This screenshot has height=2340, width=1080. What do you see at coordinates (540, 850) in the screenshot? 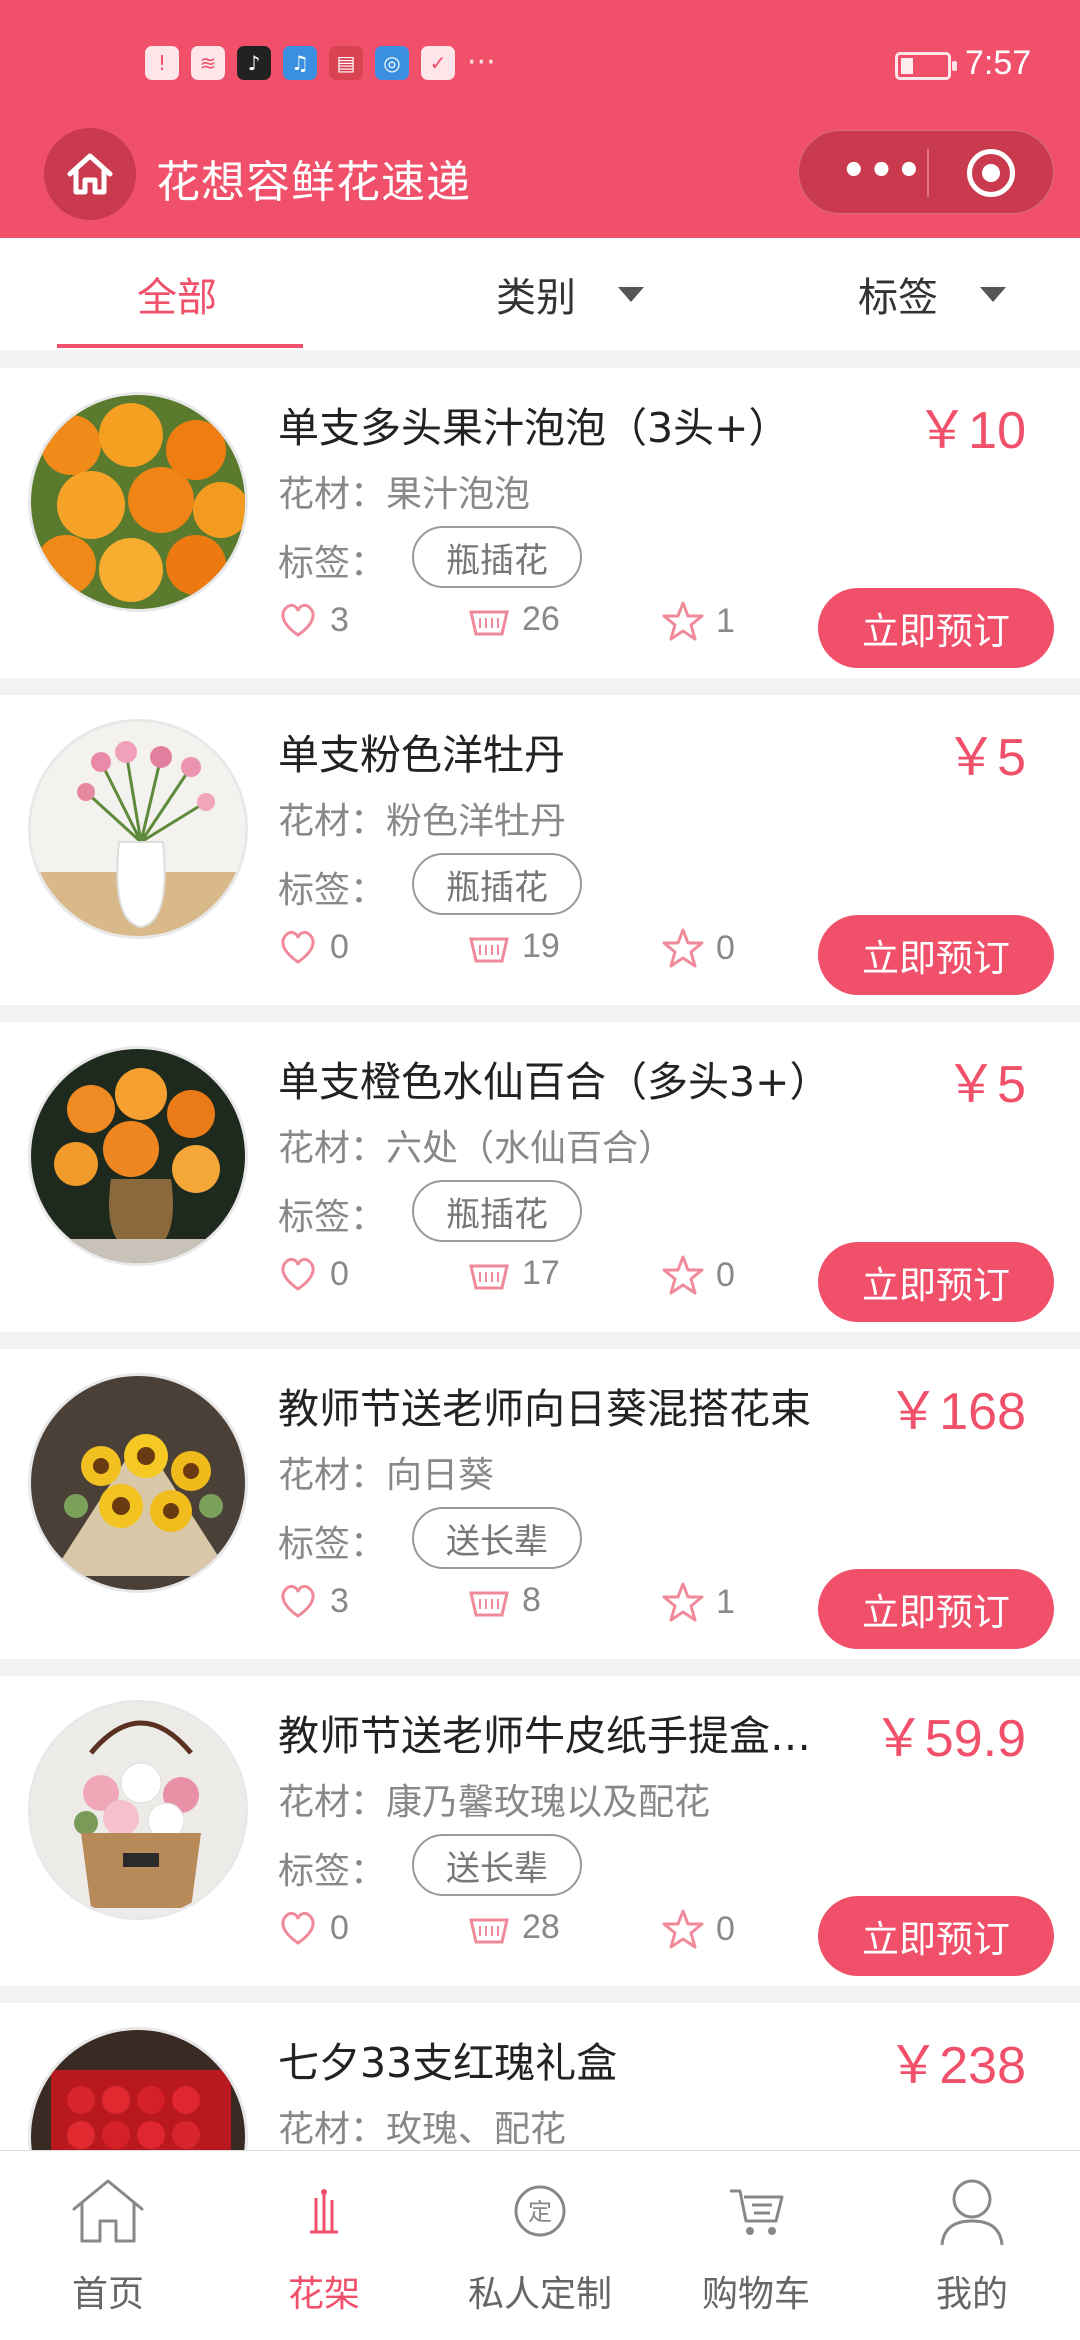
I see `product-card: 单支粉色洋牡丹 ￥5 花材：粉色洋牡丹 标签： 瓶插花 0 19 0 立即预订` at bounding box center [540, 850].